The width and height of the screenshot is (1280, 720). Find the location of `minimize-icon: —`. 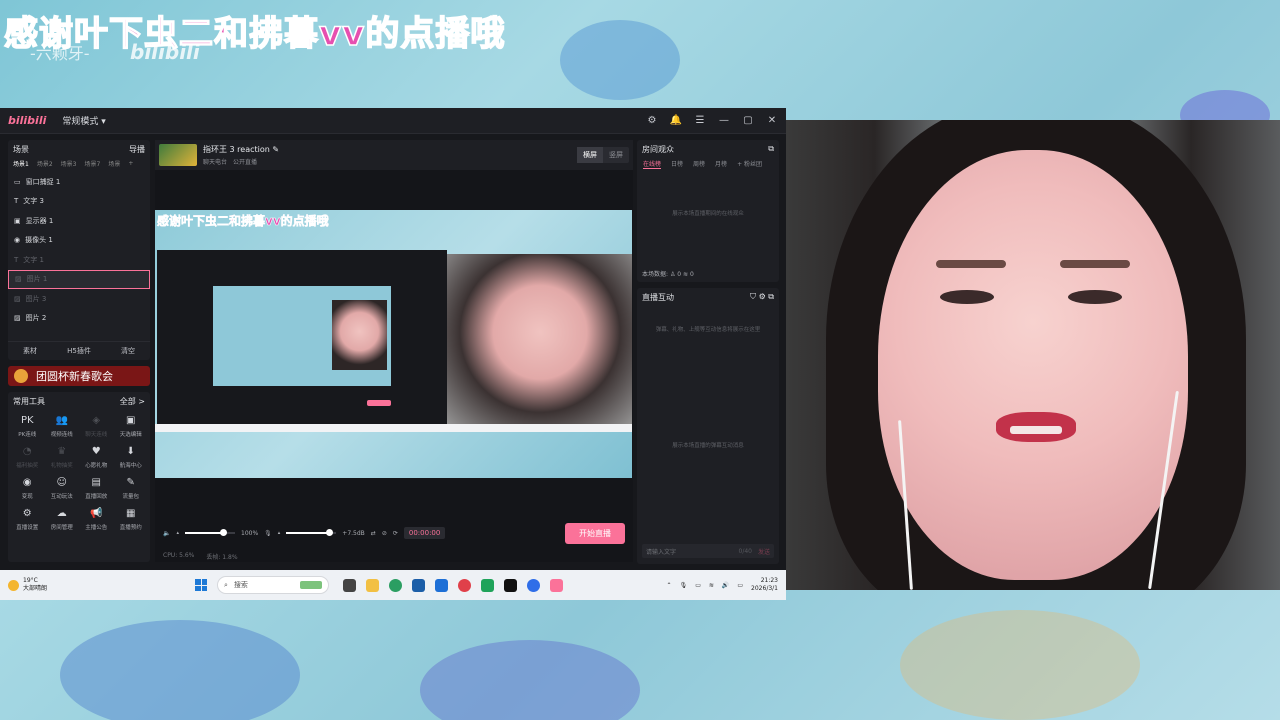

minimize-icon: — is located at coordinates (724, 121).